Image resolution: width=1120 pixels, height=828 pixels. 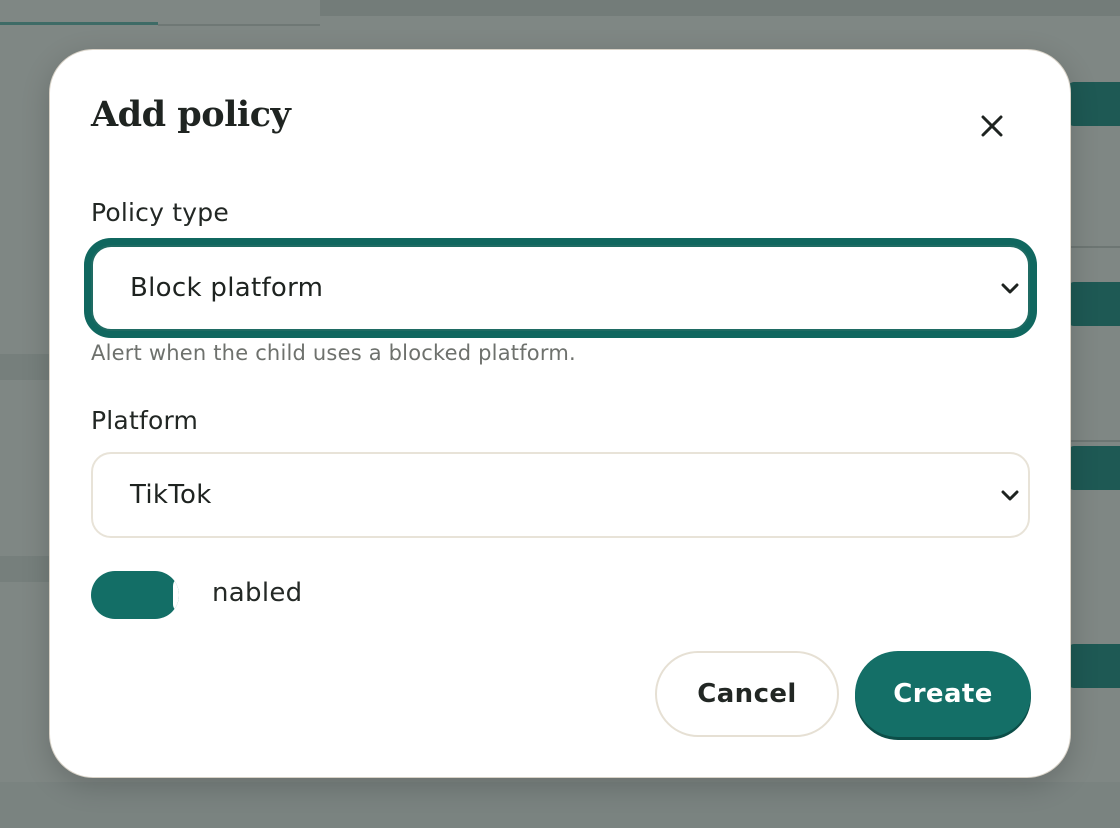 What do you see at coordinates (135, 595) in the screenshot?
I see `enabled-toggle` at bounding box center [135, 595].